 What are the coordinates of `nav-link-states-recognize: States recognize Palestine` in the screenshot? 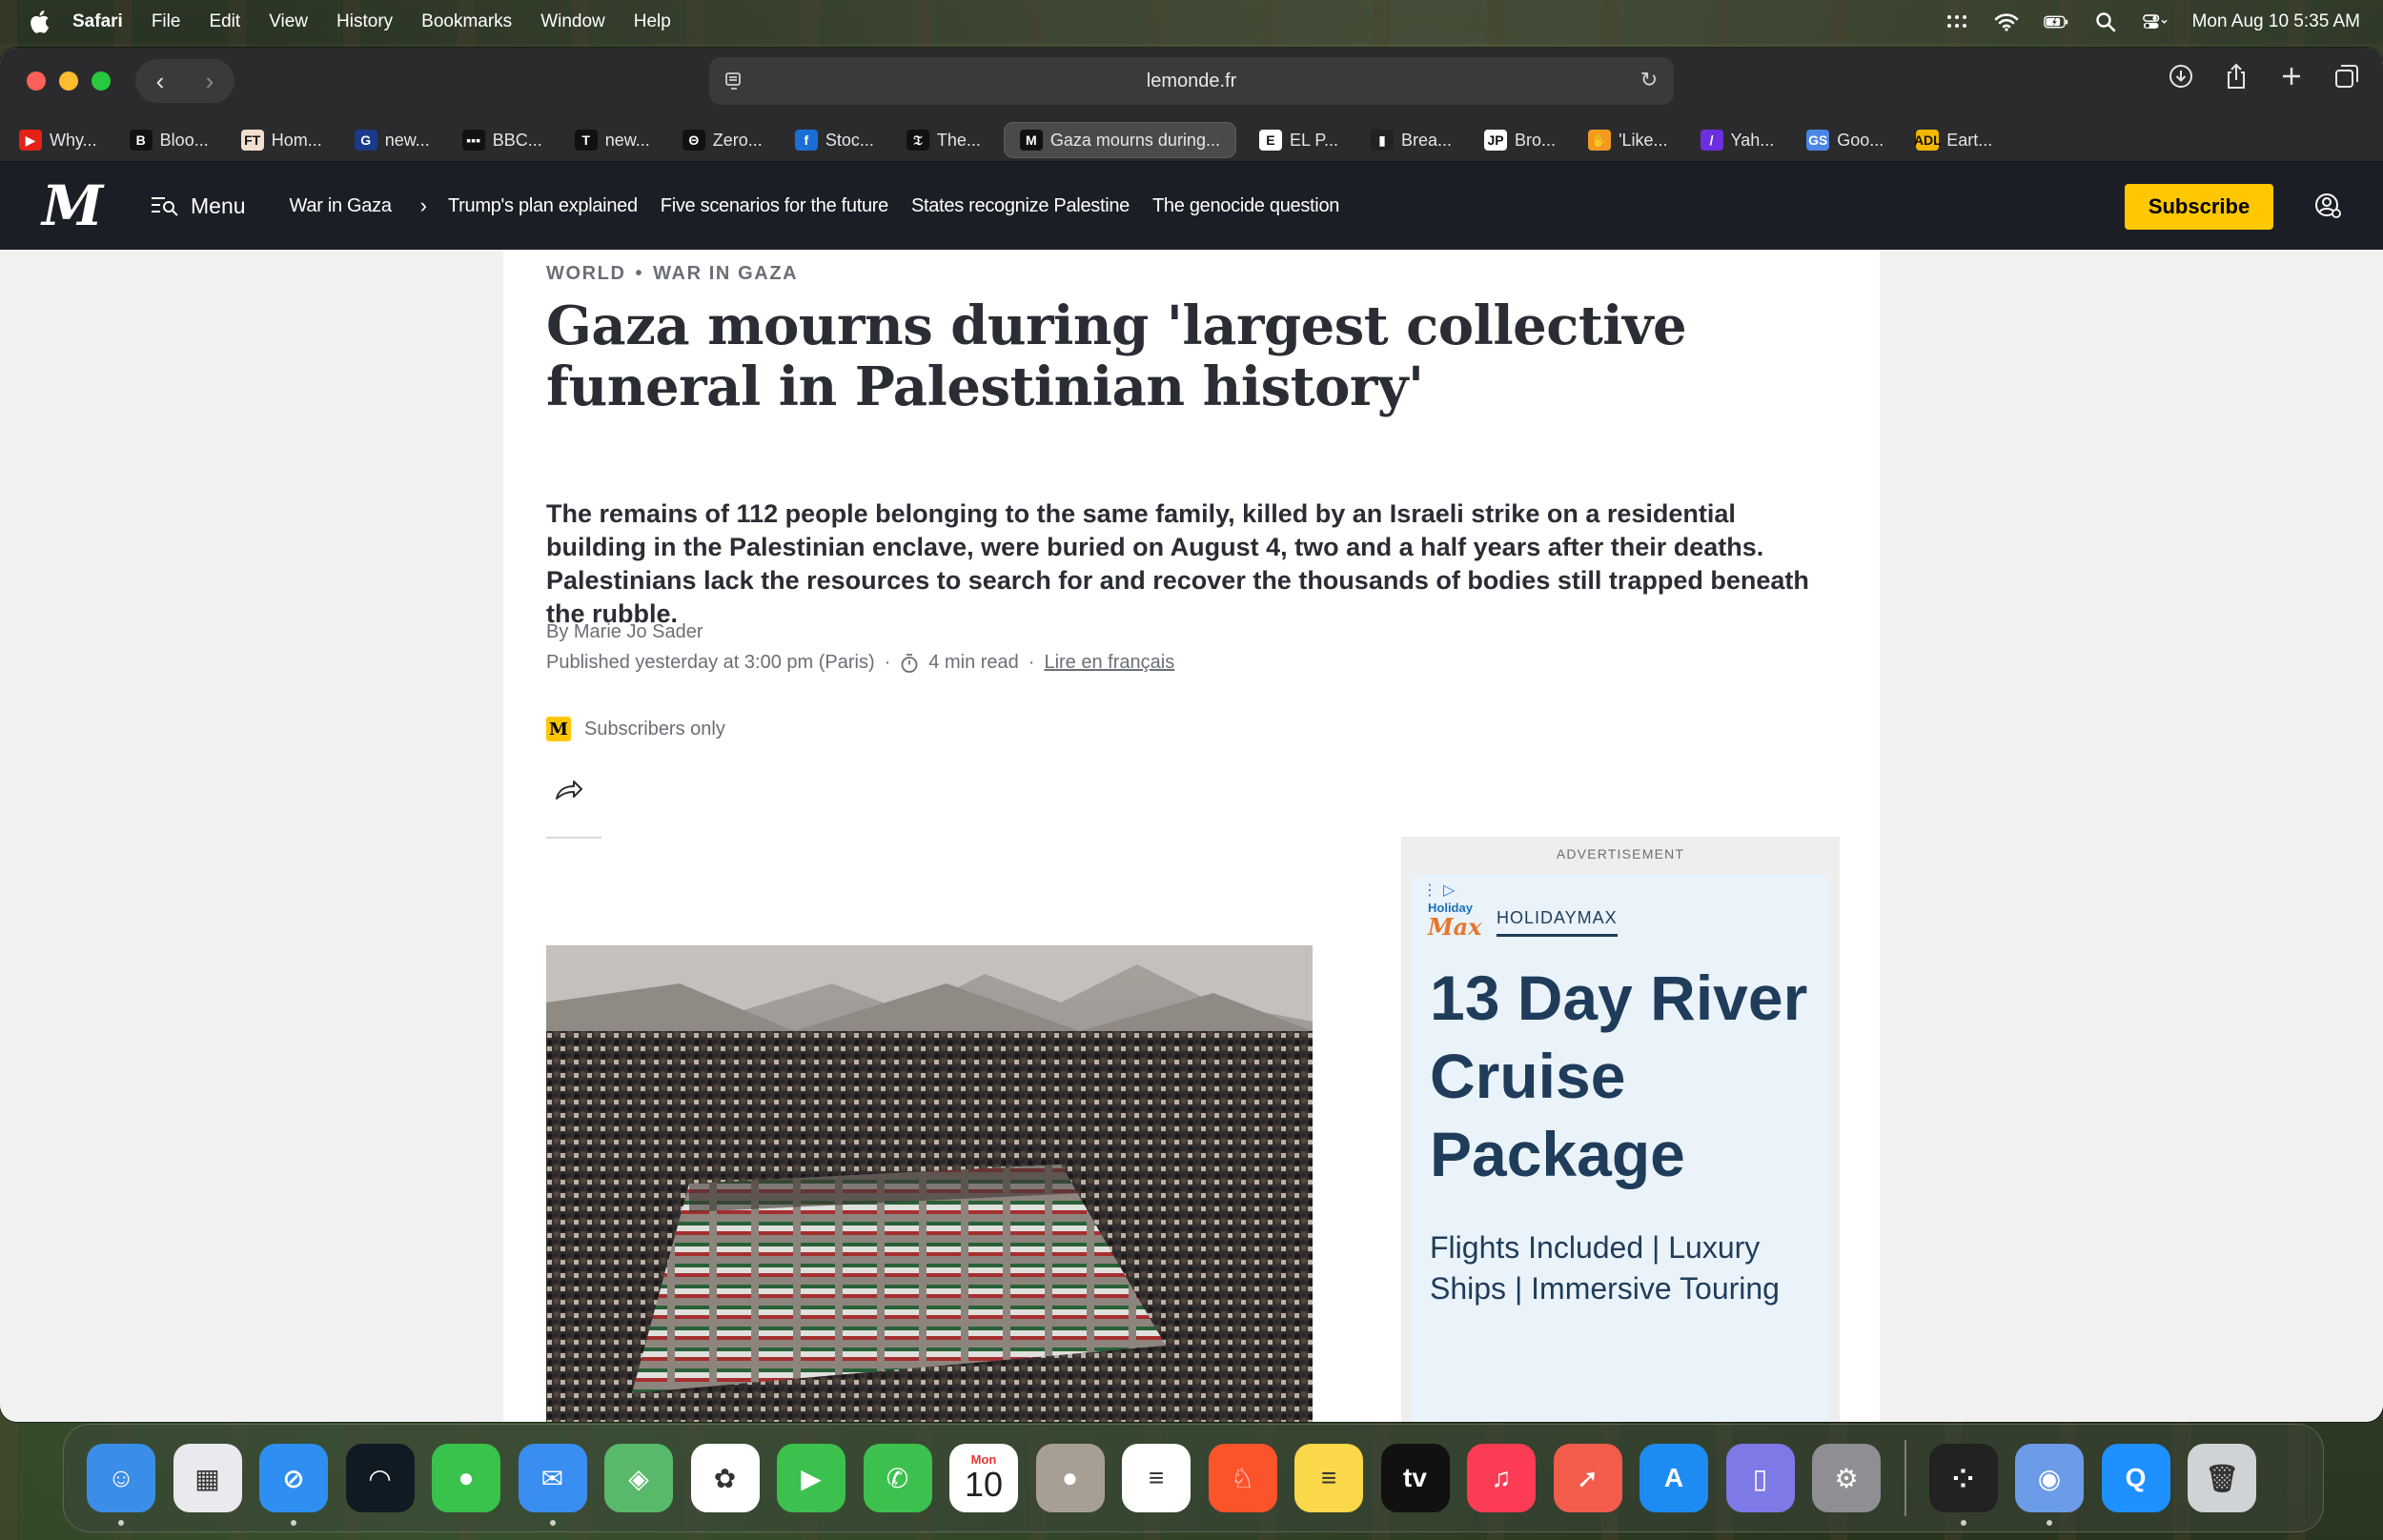 It's located at (1020, 206).